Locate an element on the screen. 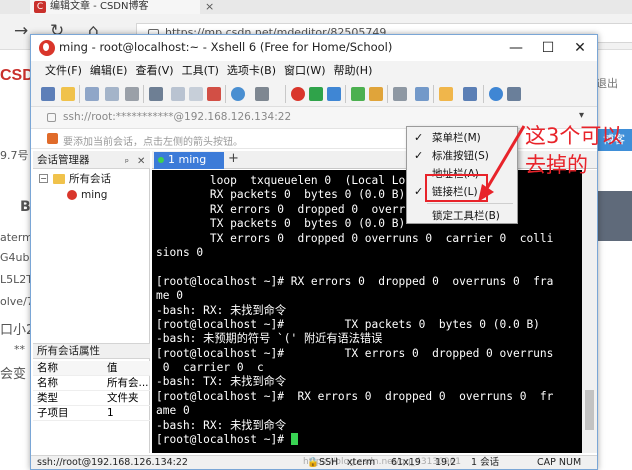 This screenshot has height=470, width=632. xftp-icon is located at coordinates (316, 94).